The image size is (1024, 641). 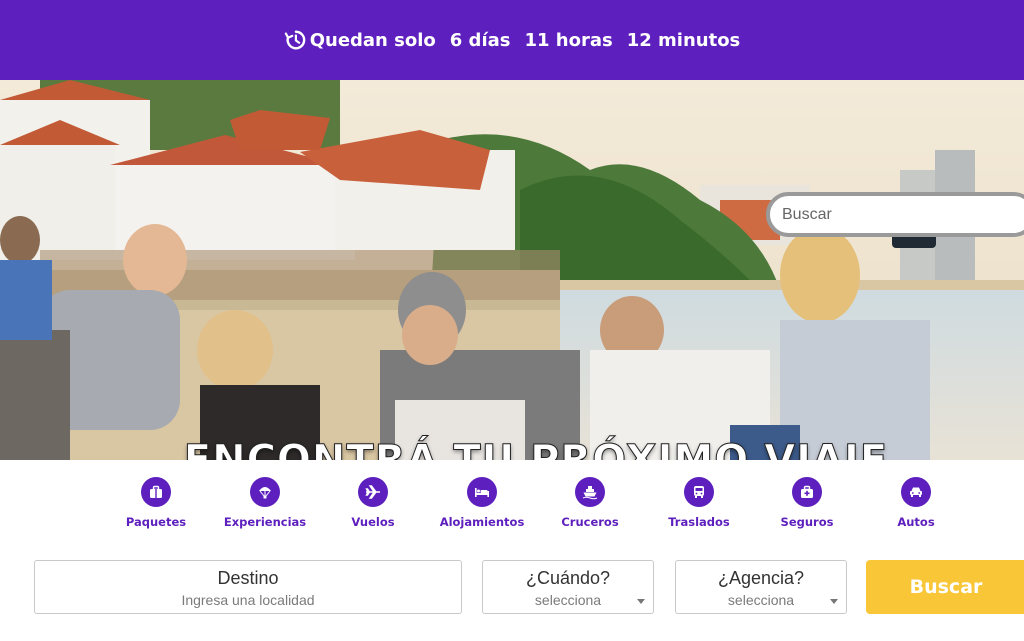 What do you see at coordinates (156, 522) in the screenshot?
I see `category-label: Paquetes` at bounding box center [156, 522].